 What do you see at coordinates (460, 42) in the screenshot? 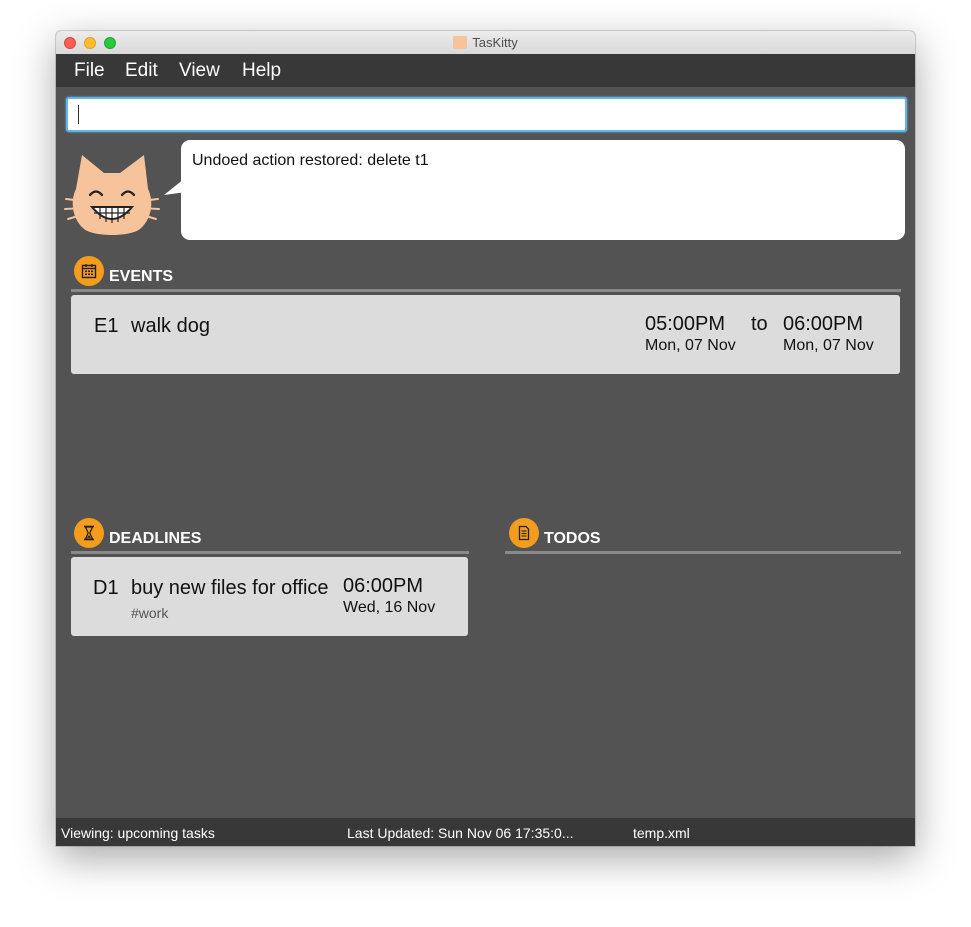
I see `app-icon` at bounding box center [460, 42].